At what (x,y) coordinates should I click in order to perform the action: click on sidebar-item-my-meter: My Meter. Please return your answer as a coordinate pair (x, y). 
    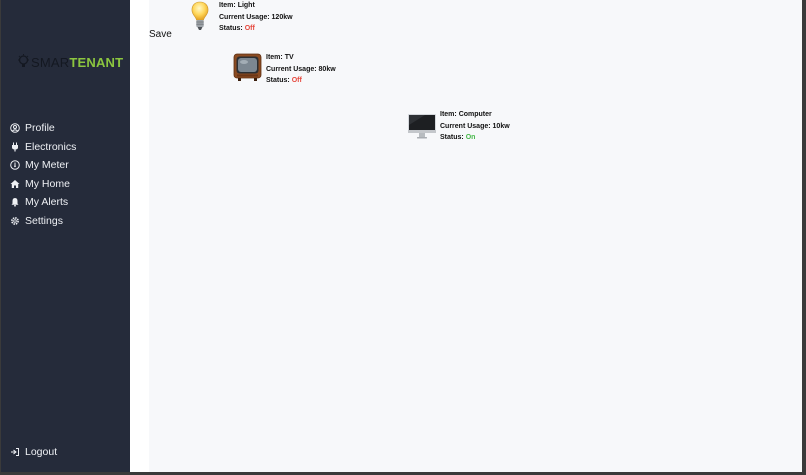
    Looking at the image, I should click on (43, 165).